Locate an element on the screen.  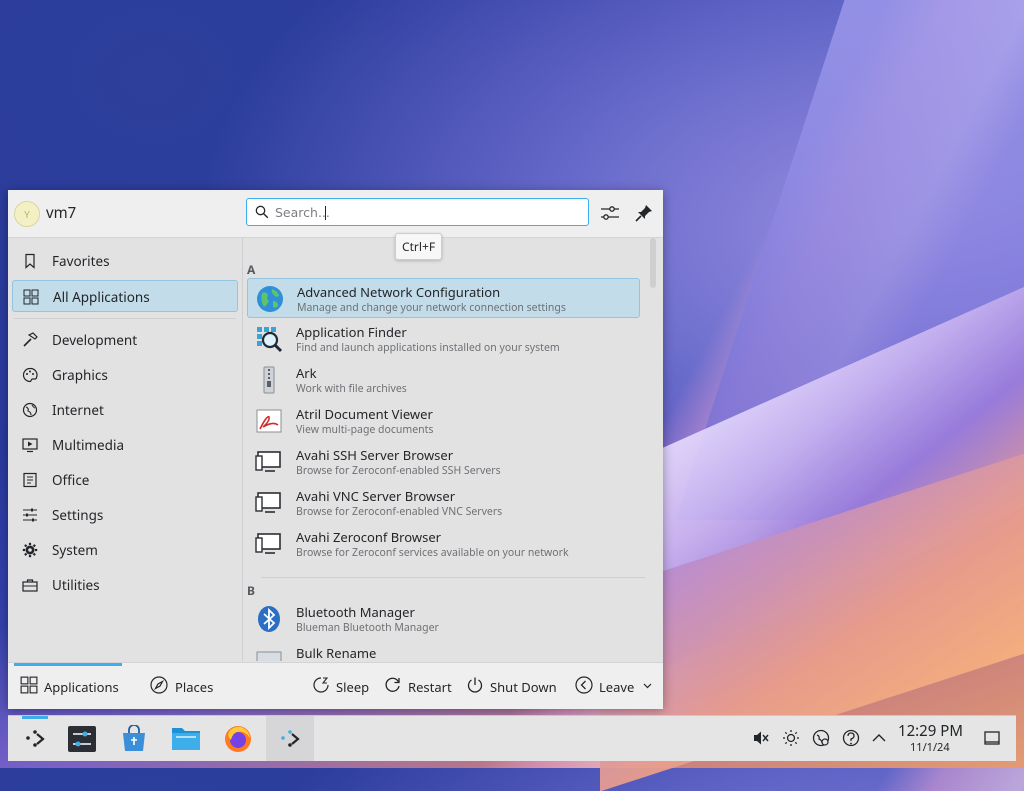
sidebar-item-label: Graphics is located at coordinates (80, 375).